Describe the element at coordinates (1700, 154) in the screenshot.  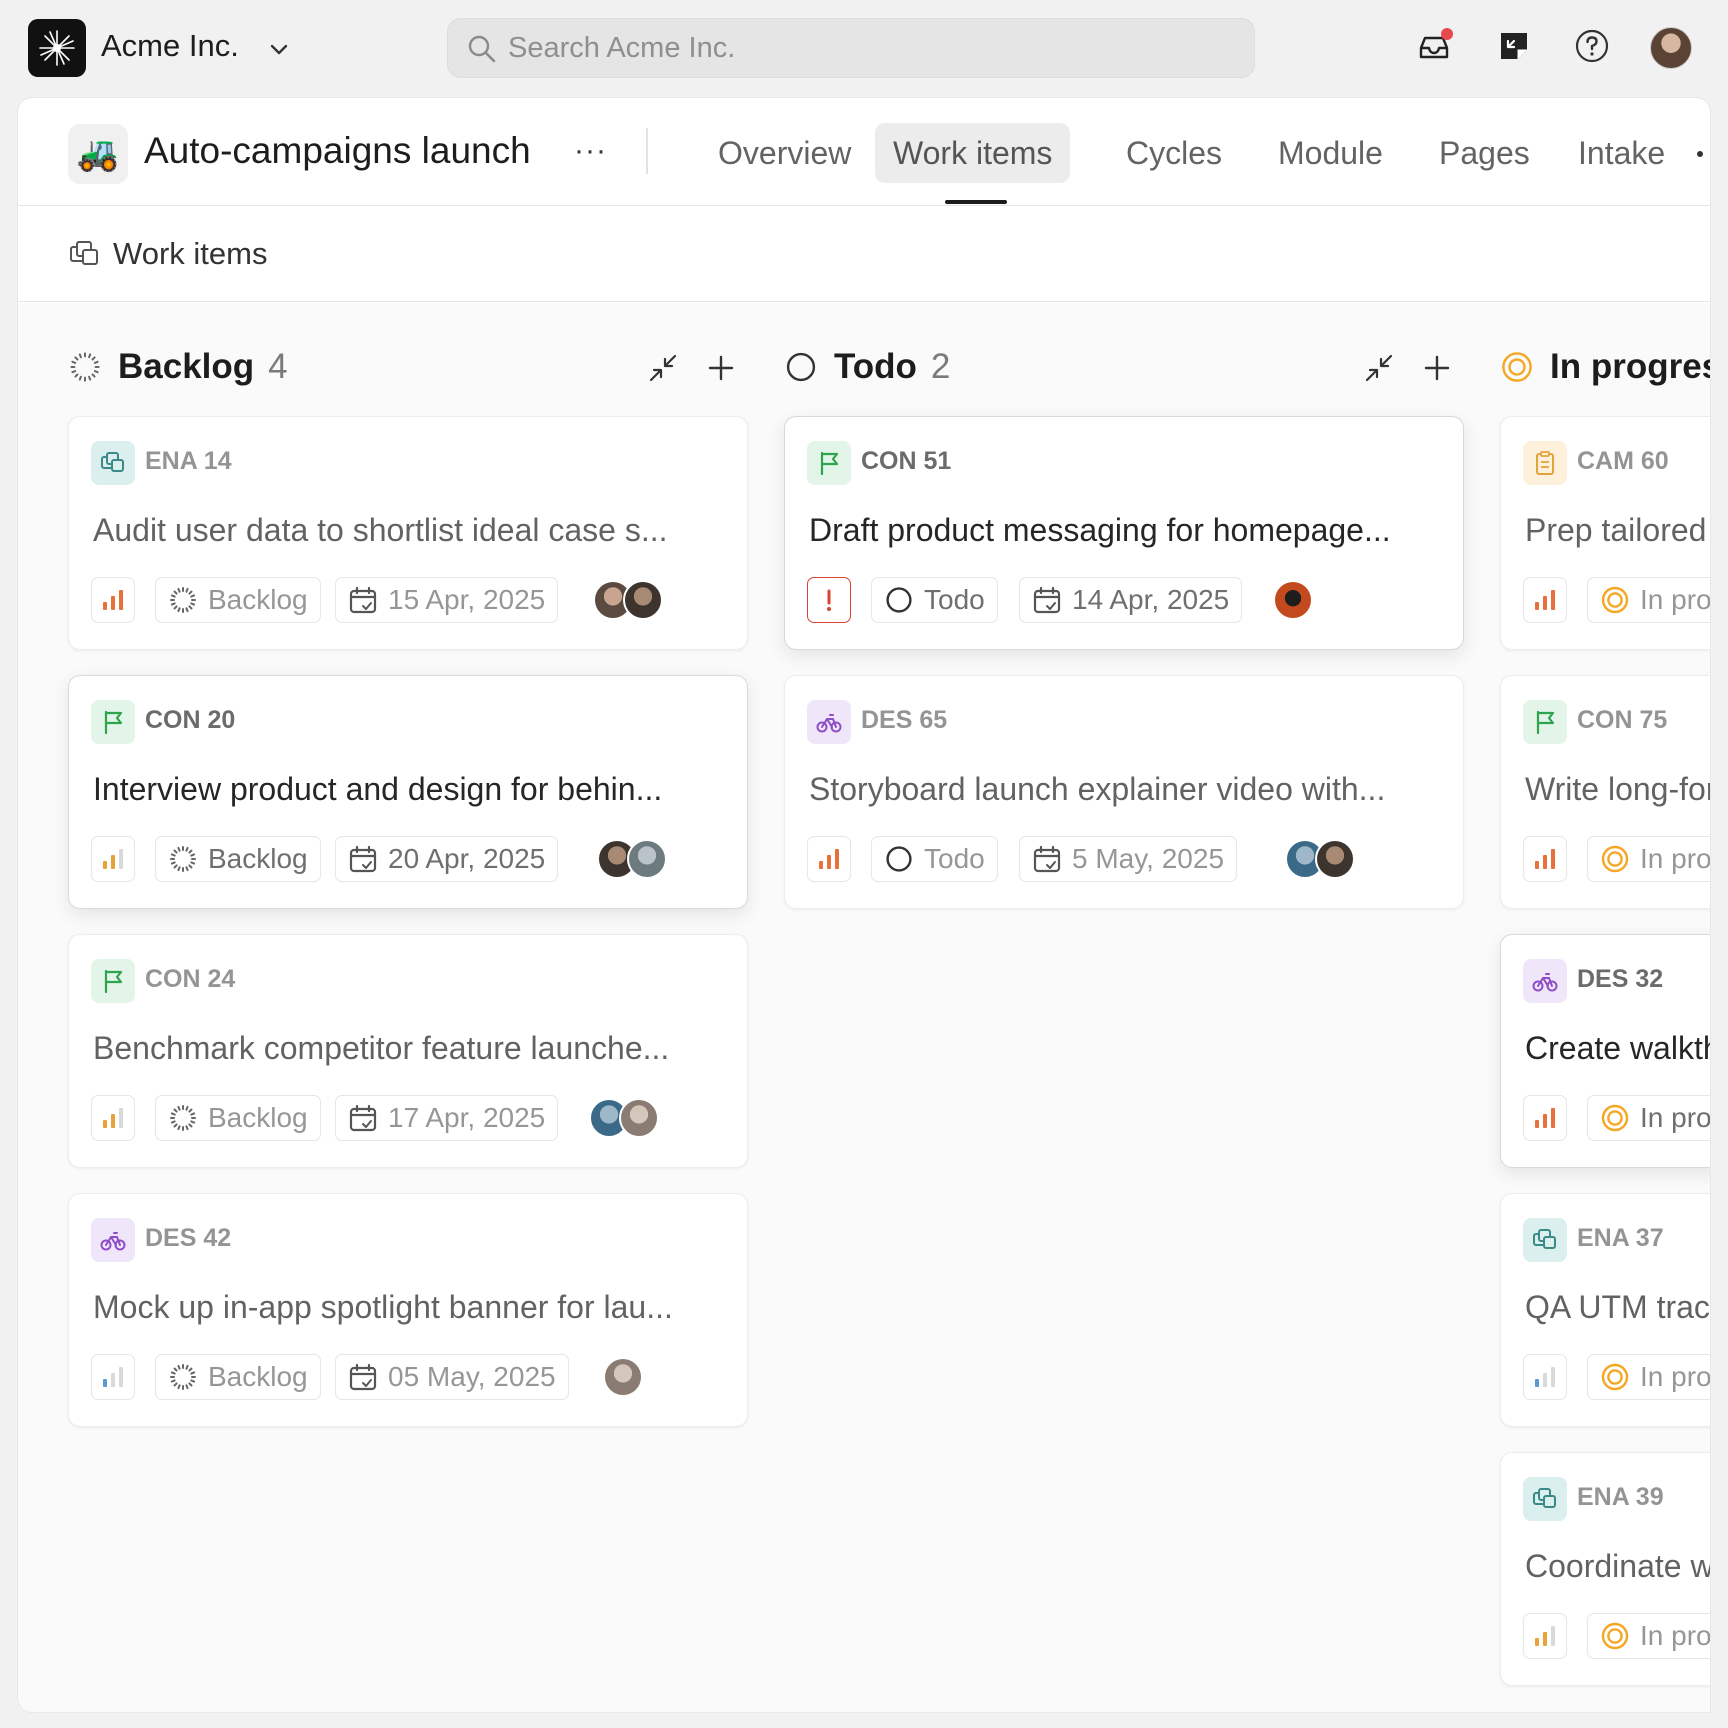
I see `tabs-overflow-icon` at that location.